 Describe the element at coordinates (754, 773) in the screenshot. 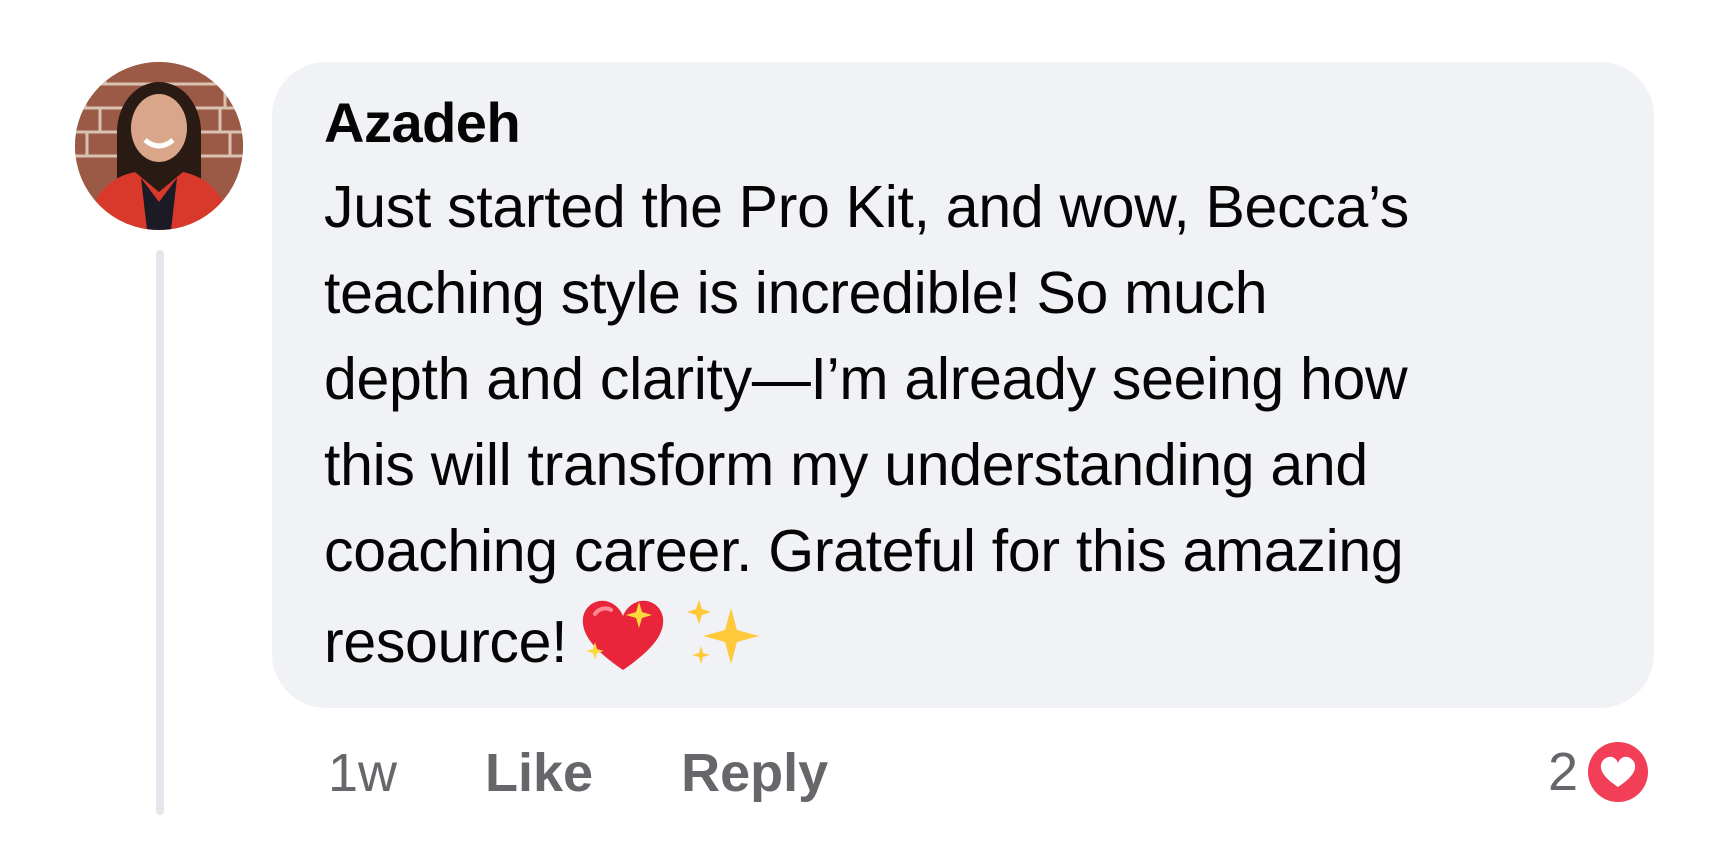

I see `reply-button: Reply` at that location.